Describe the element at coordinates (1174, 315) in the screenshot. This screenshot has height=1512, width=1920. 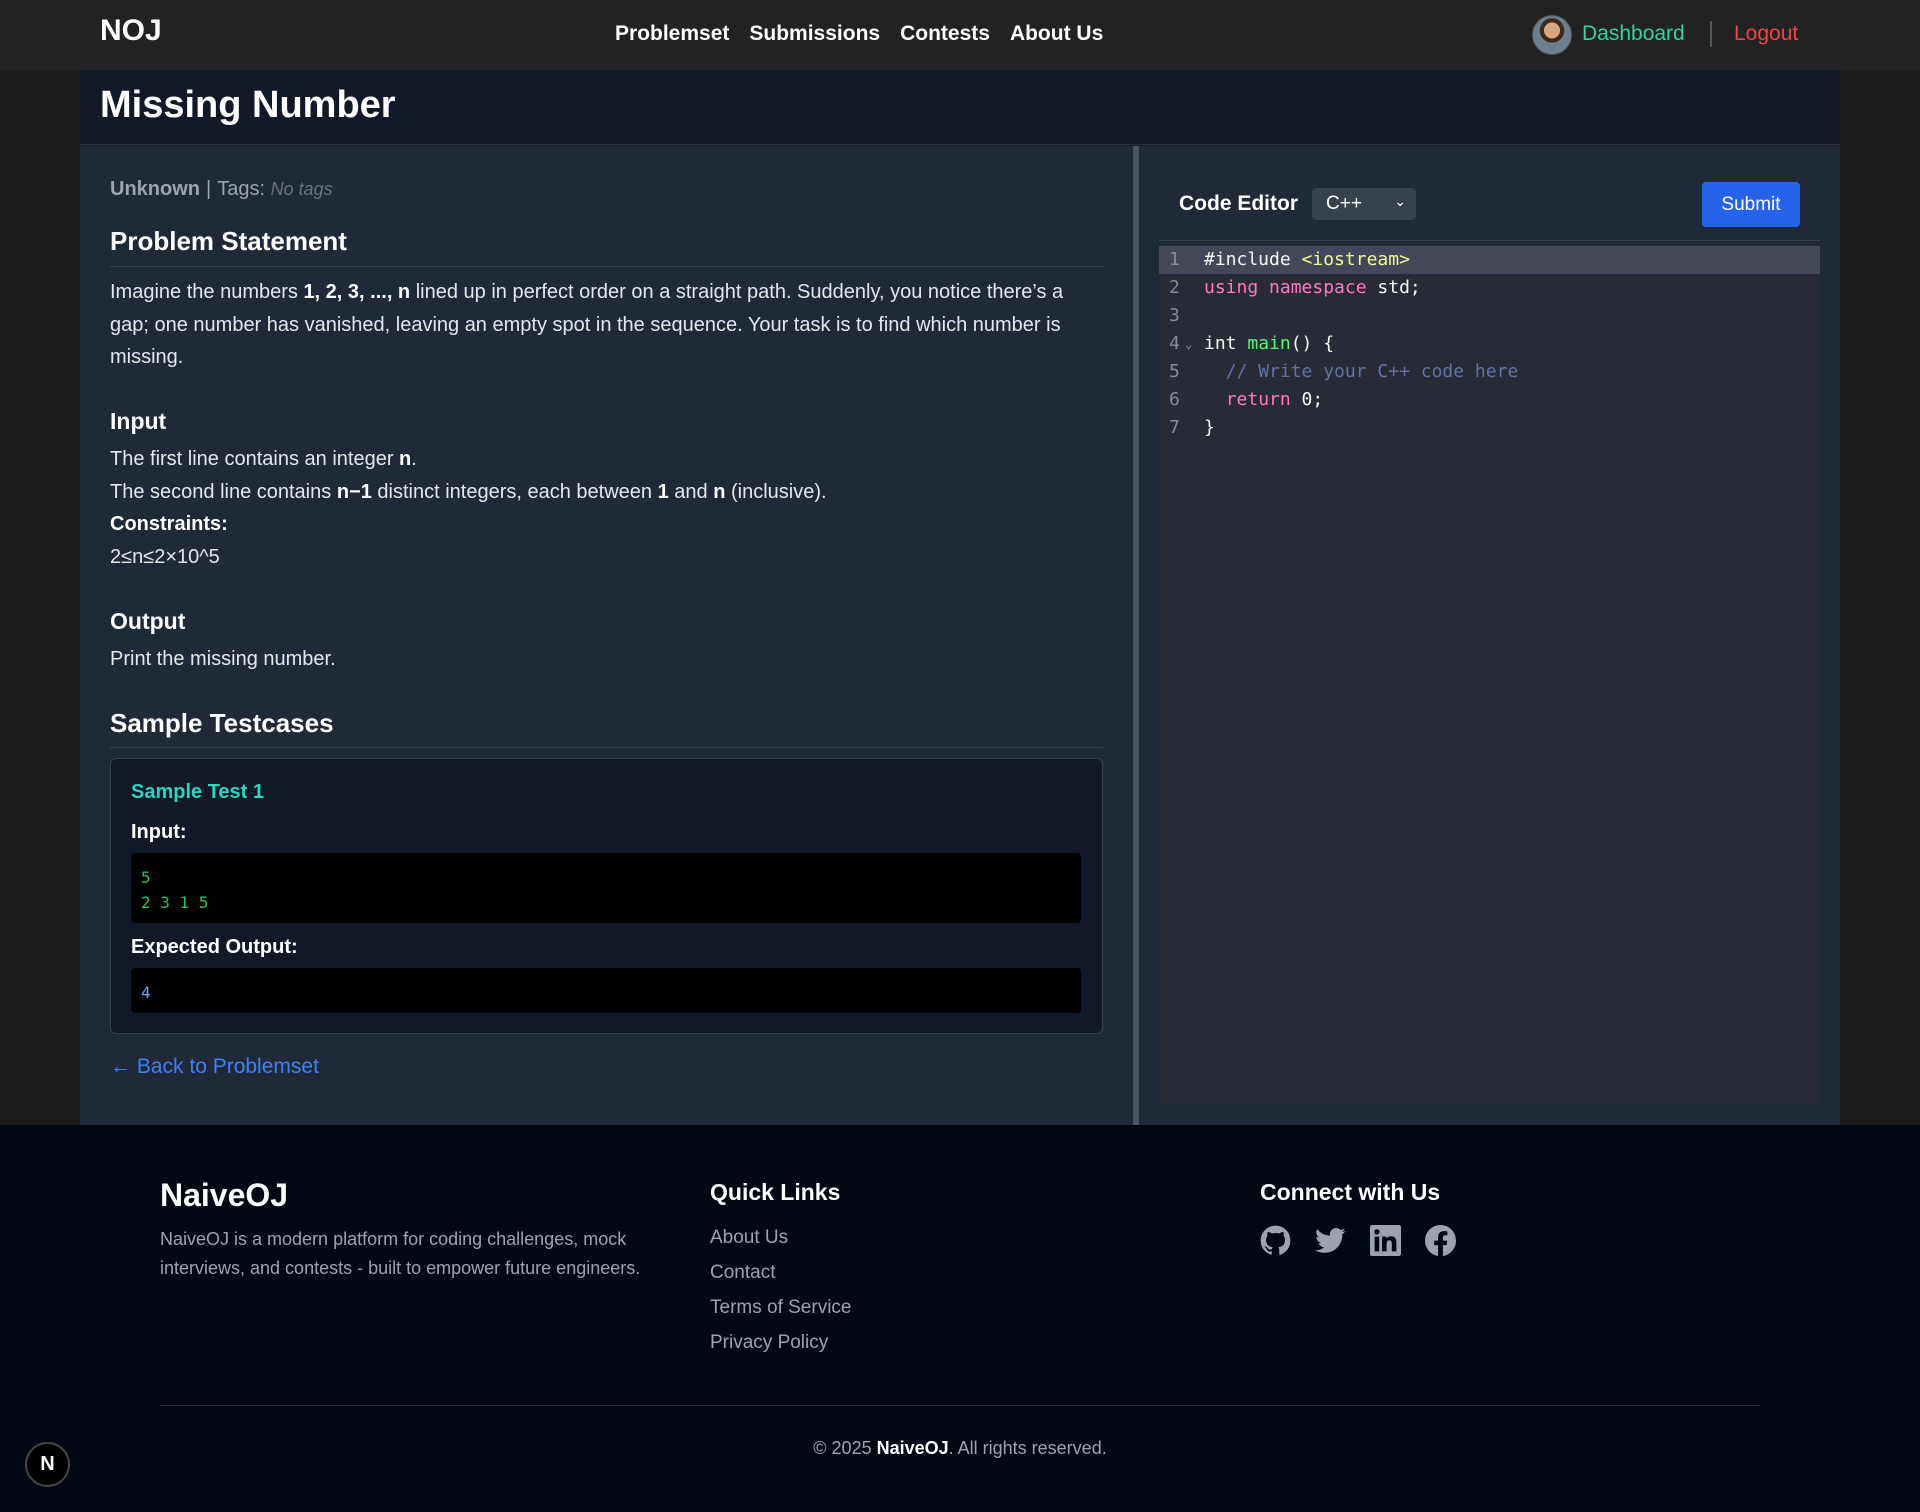
I see `line-number: 3` at that location.